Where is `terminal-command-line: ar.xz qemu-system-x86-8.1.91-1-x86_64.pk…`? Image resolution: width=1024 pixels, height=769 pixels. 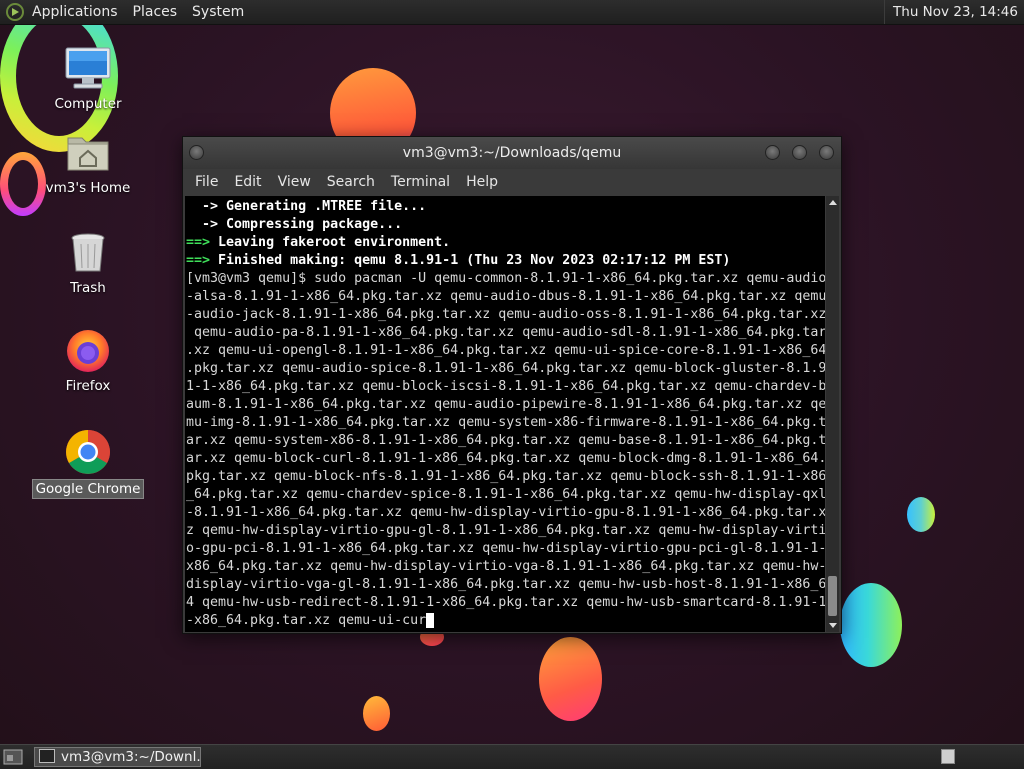 terminal-command-line: ar.xz qemu-system-x86-8.1.91-1-x86_64.pk… is located at coordinates (505, 440).